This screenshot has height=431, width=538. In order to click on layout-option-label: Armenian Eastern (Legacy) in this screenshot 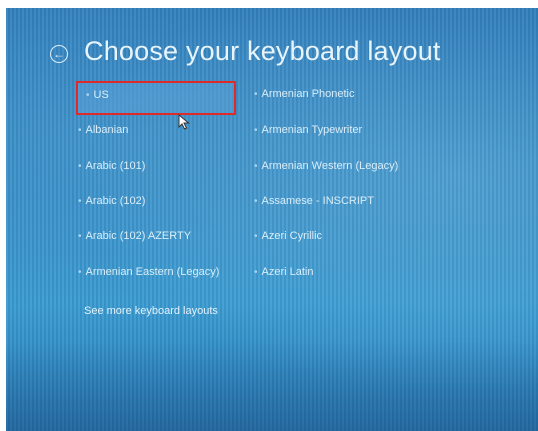, I will do `click(152, 272)`.